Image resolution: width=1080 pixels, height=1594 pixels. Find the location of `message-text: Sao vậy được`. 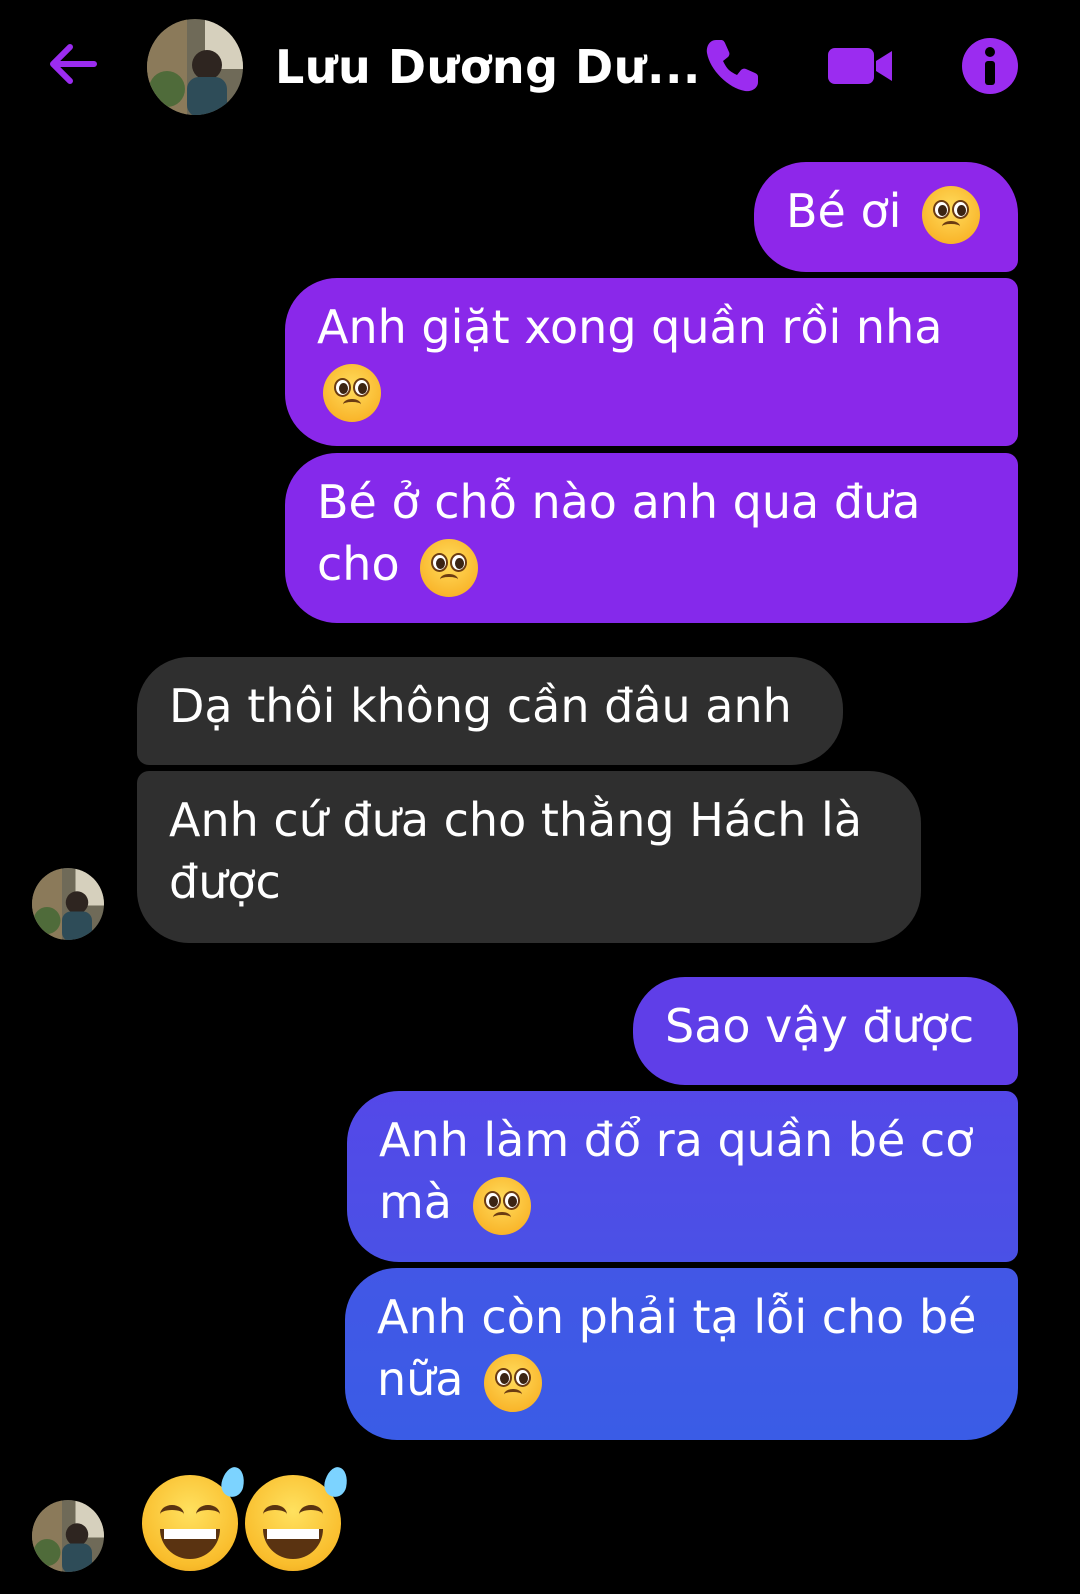

message-text: Sao vậy được is located at coordinates (820, 1026).